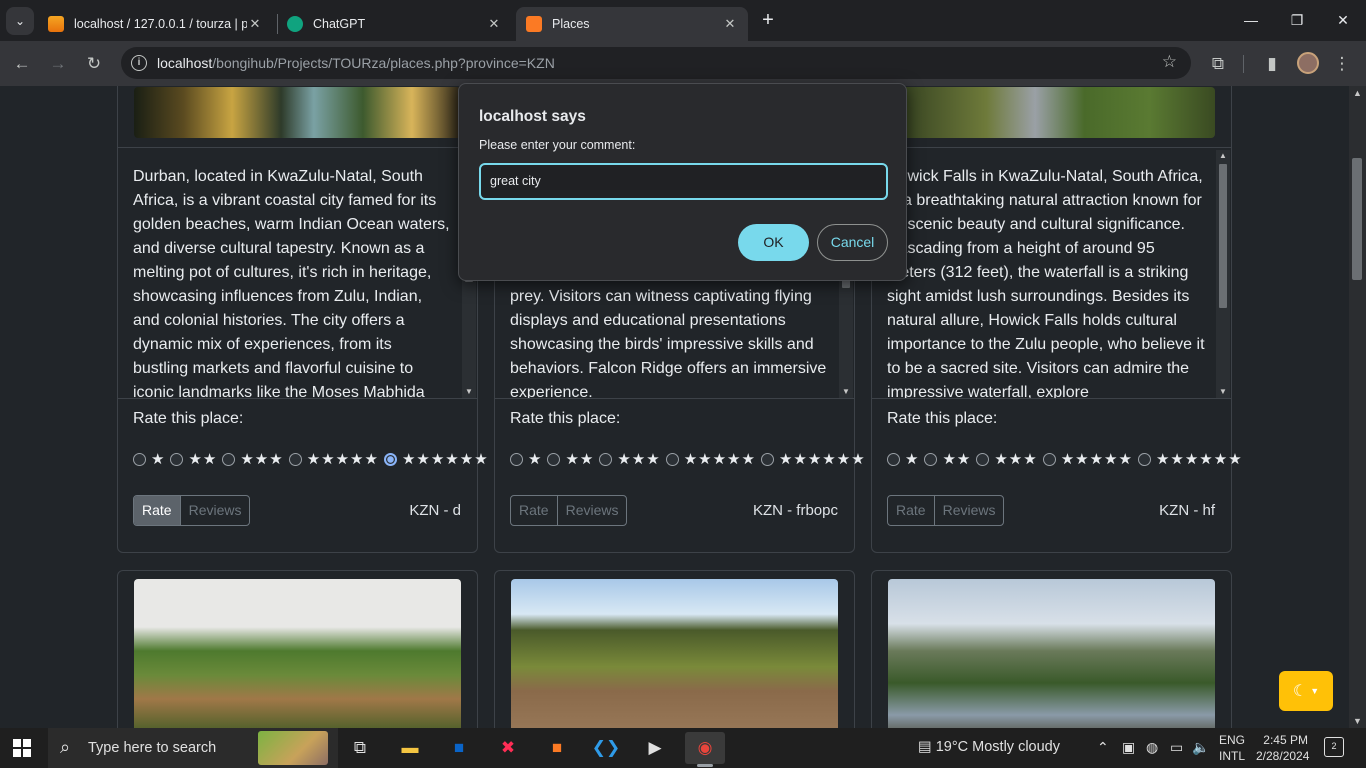 The width and height of the screenshot is (1366, 768). Describe the element at coordinates (534, 24) in the screenshot. I see `xampp-icon` at that location.